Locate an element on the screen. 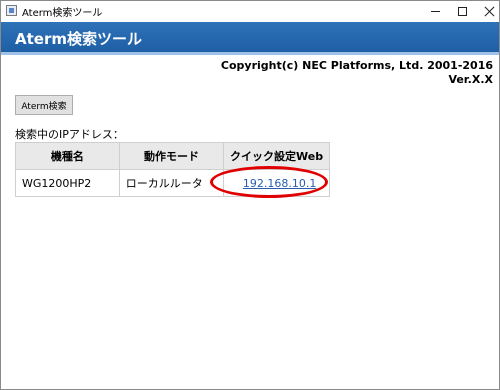  minimize-icon is located at coordinates (435, 11).